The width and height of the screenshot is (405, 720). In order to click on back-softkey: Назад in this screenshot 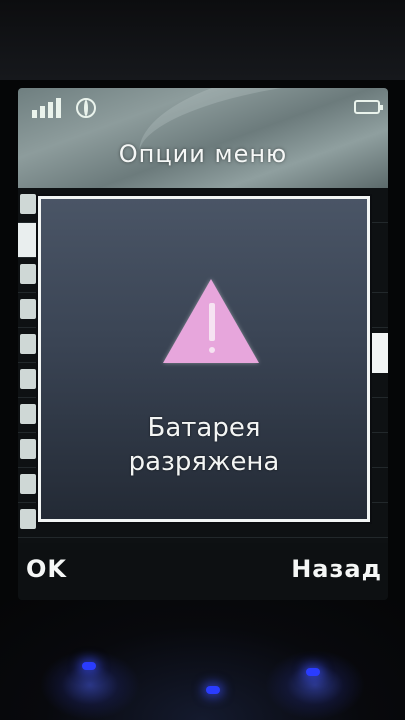, I will do `click(336, 569)`.